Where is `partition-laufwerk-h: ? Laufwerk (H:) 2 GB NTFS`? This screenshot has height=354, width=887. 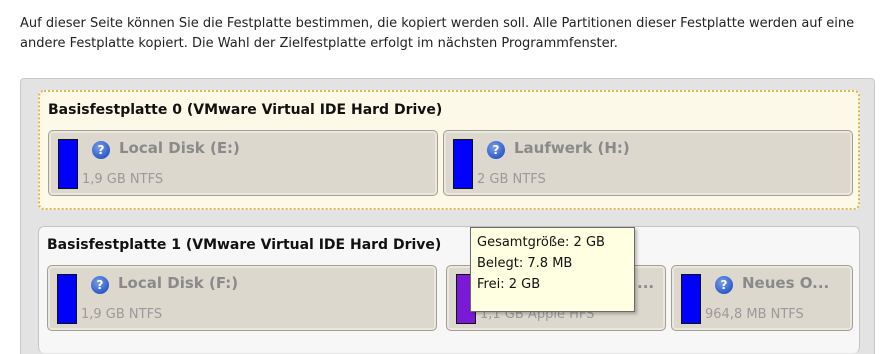 partition-laufwerk-h: ? Laufwerk (H:) 2 GB NTFS is located at coordinates (648, 163).